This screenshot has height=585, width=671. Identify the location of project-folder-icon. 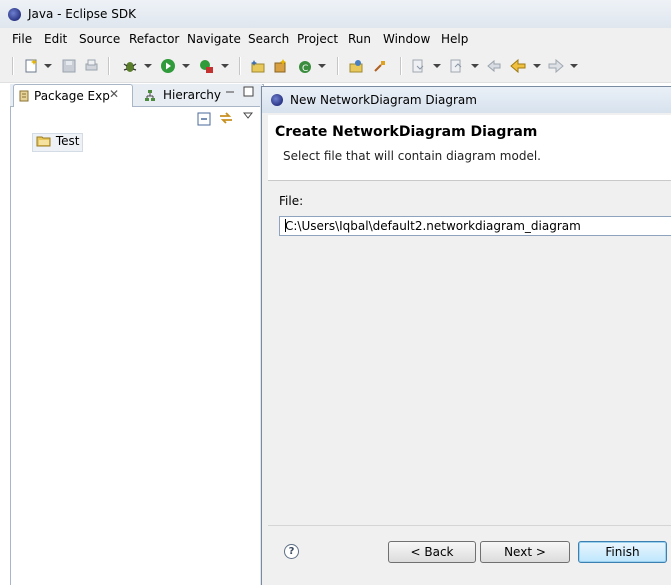
(44, 140).